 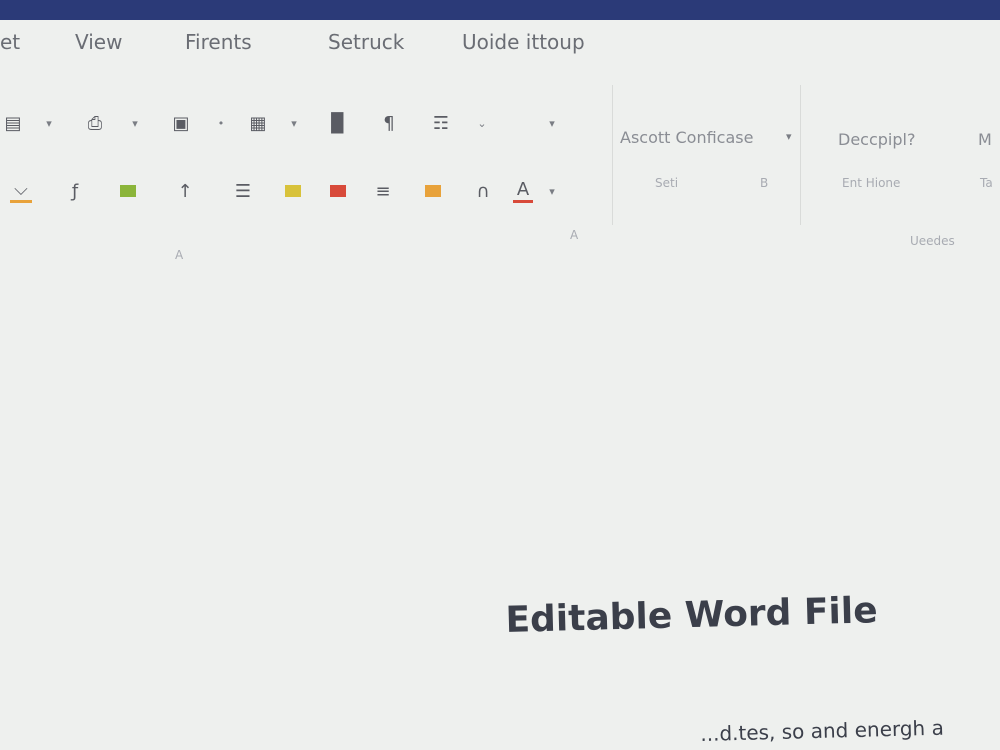 What do you see at coordinates (389, 123) in the screenshot?
I see `paragraph-icon: ¶` at bounding box center [389, 123].